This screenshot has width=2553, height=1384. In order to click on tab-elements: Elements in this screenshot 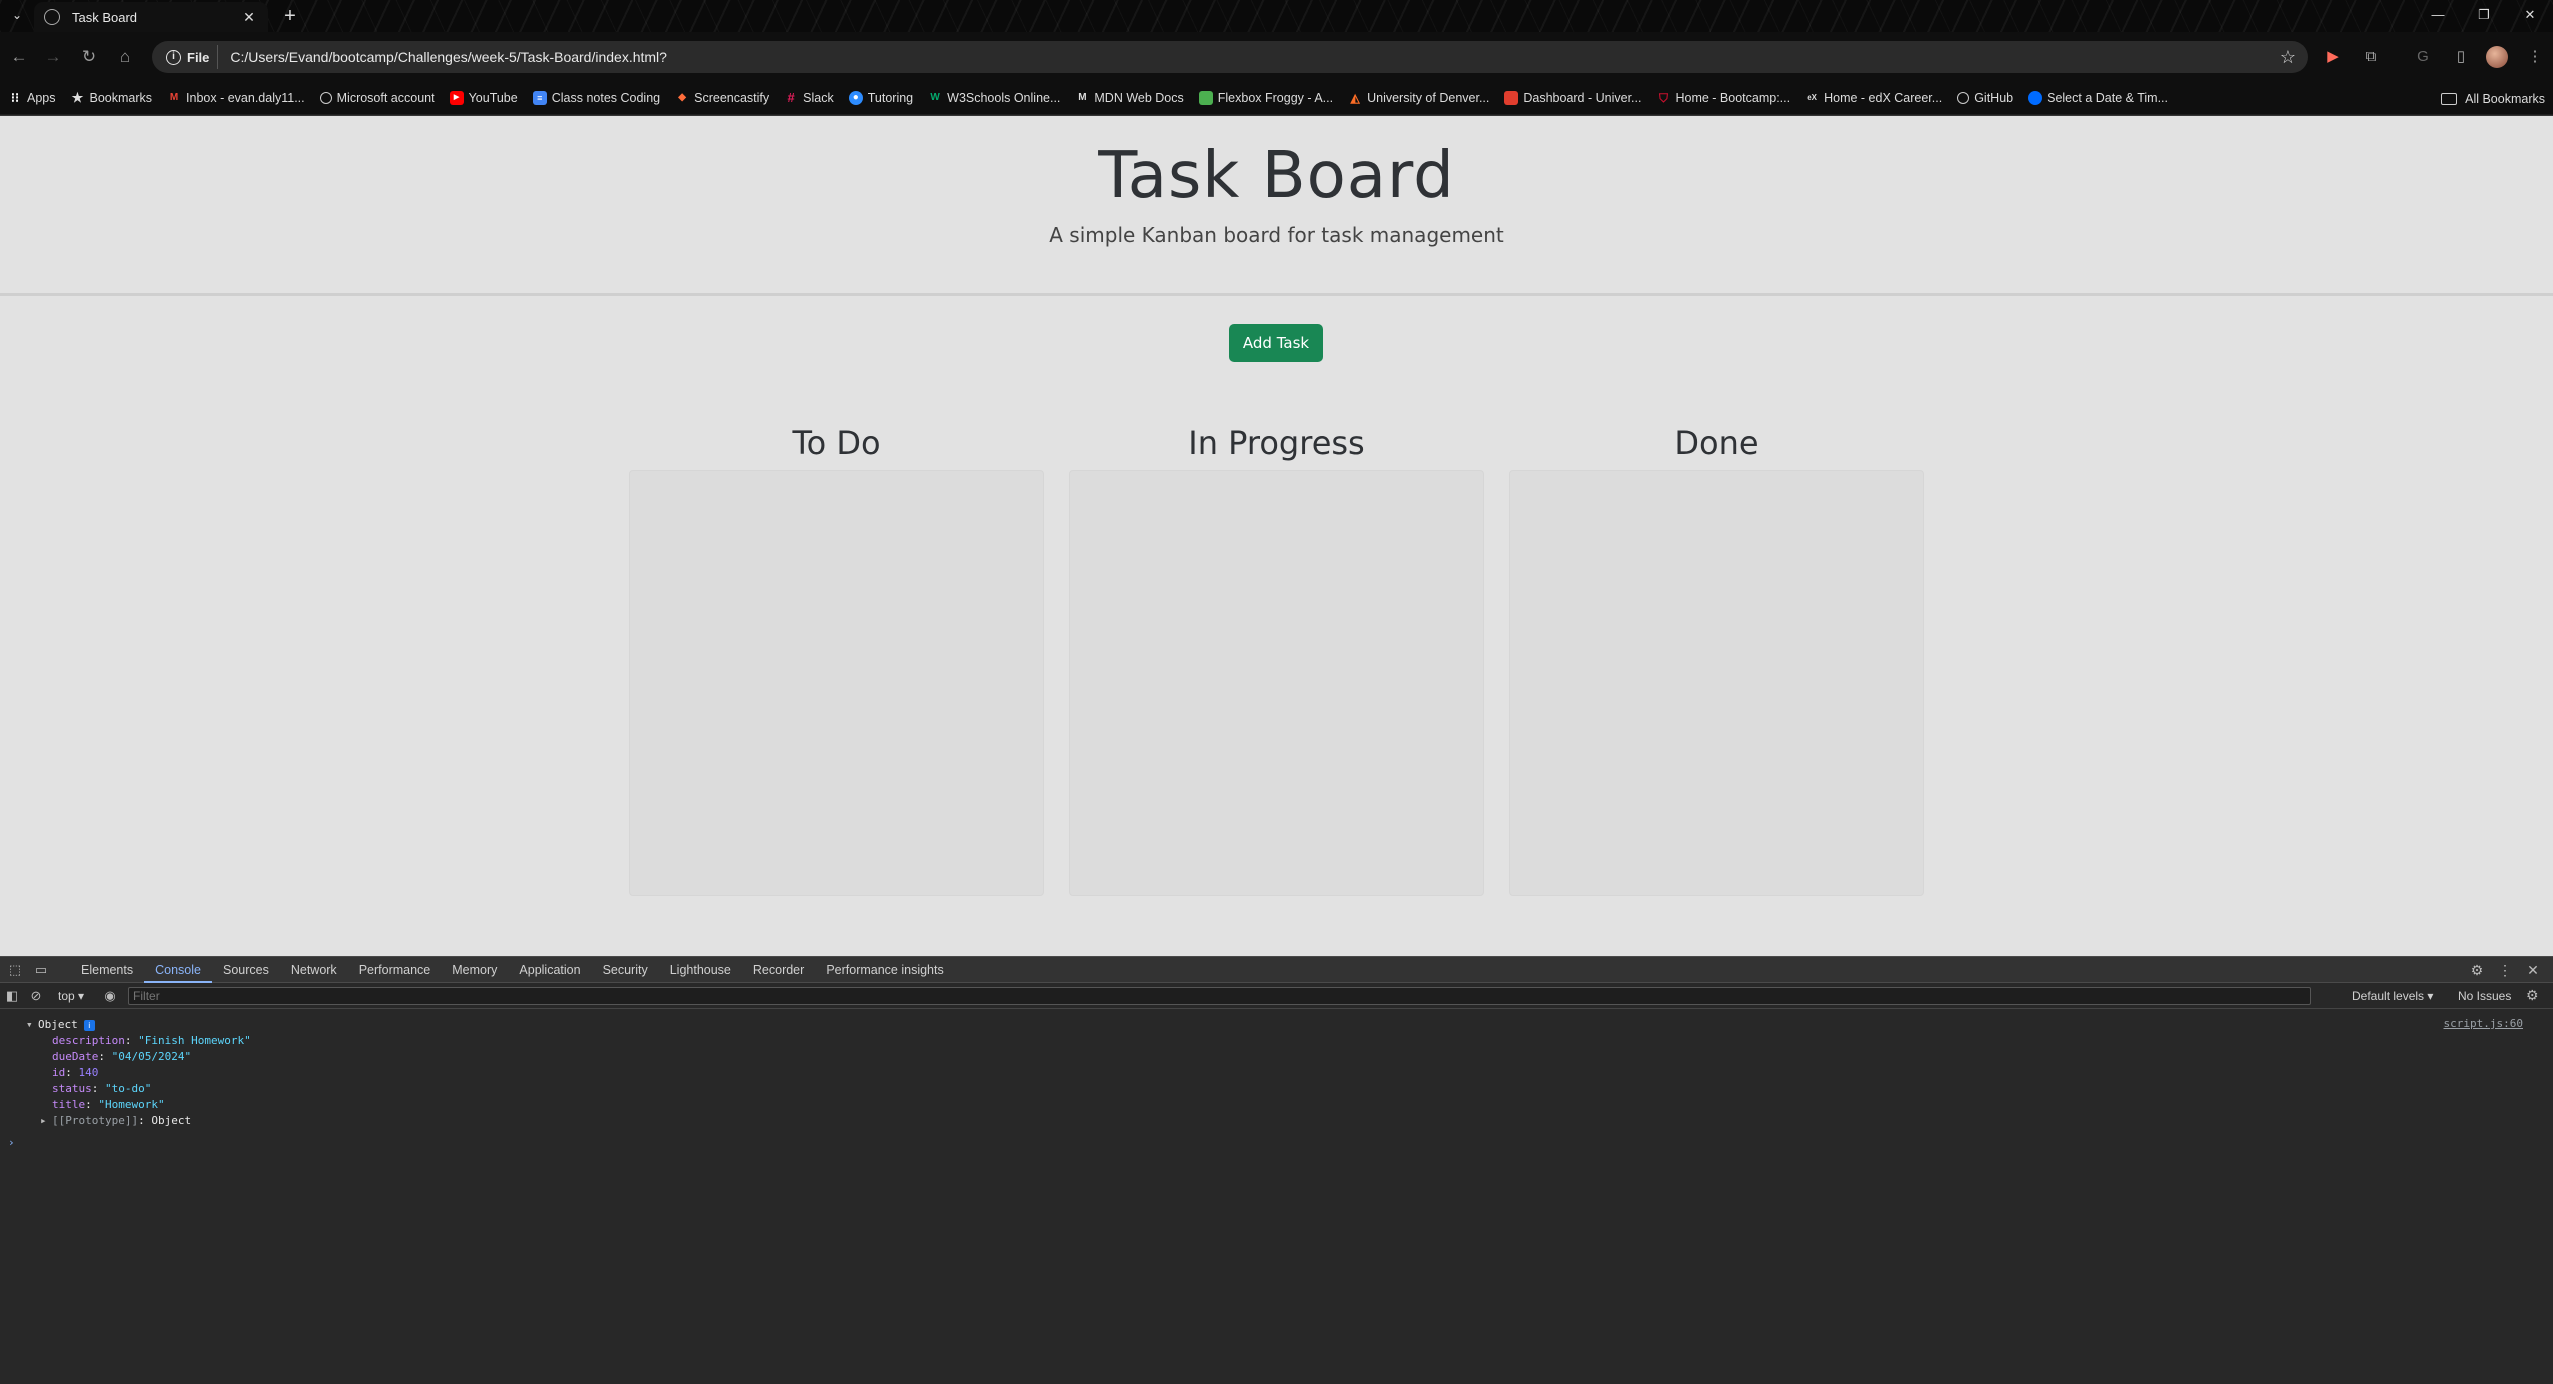, I will do `click(107, 970)`.